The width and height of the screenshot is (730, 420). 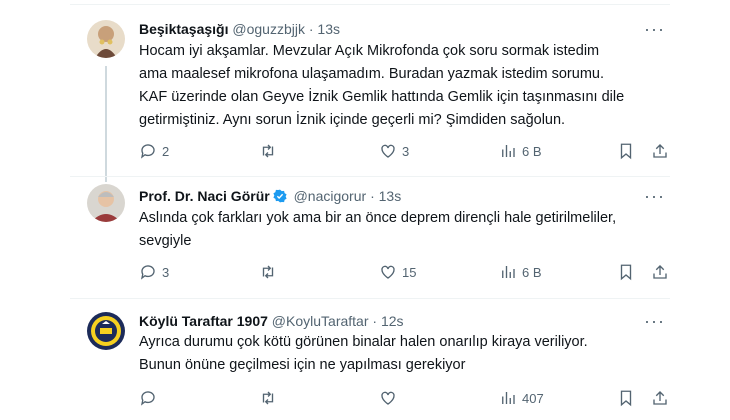 What do you see at coordinates (330, 196) in the screenshot?
I see `user-handle: @nacigorur` at bounding box center [330, 196].